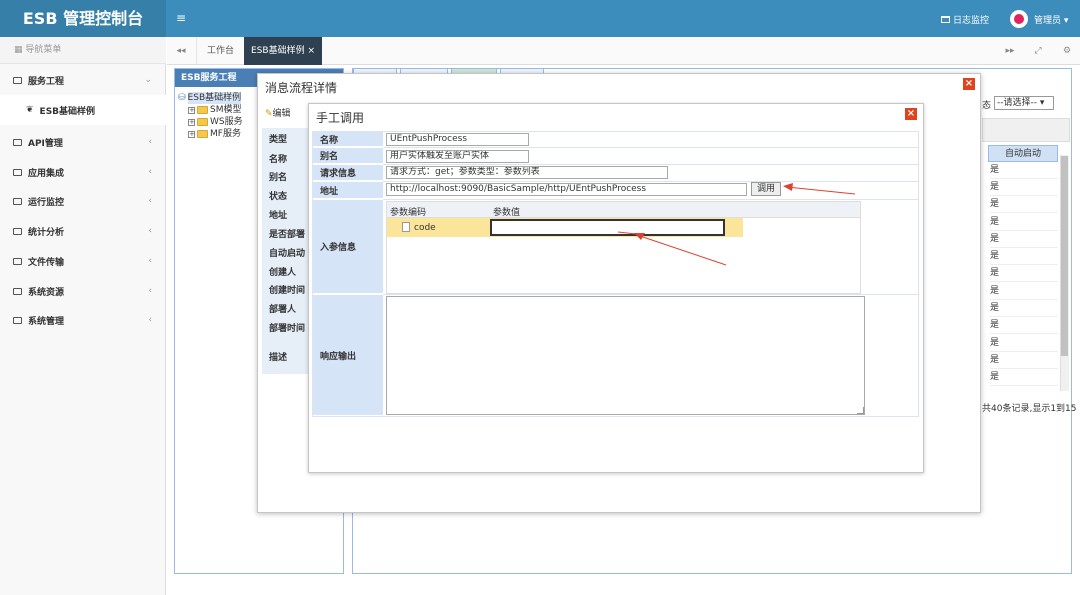 The width and height of the screenshot is (1080, 595). I want to click on annotation-arrows, so click(736, 224).